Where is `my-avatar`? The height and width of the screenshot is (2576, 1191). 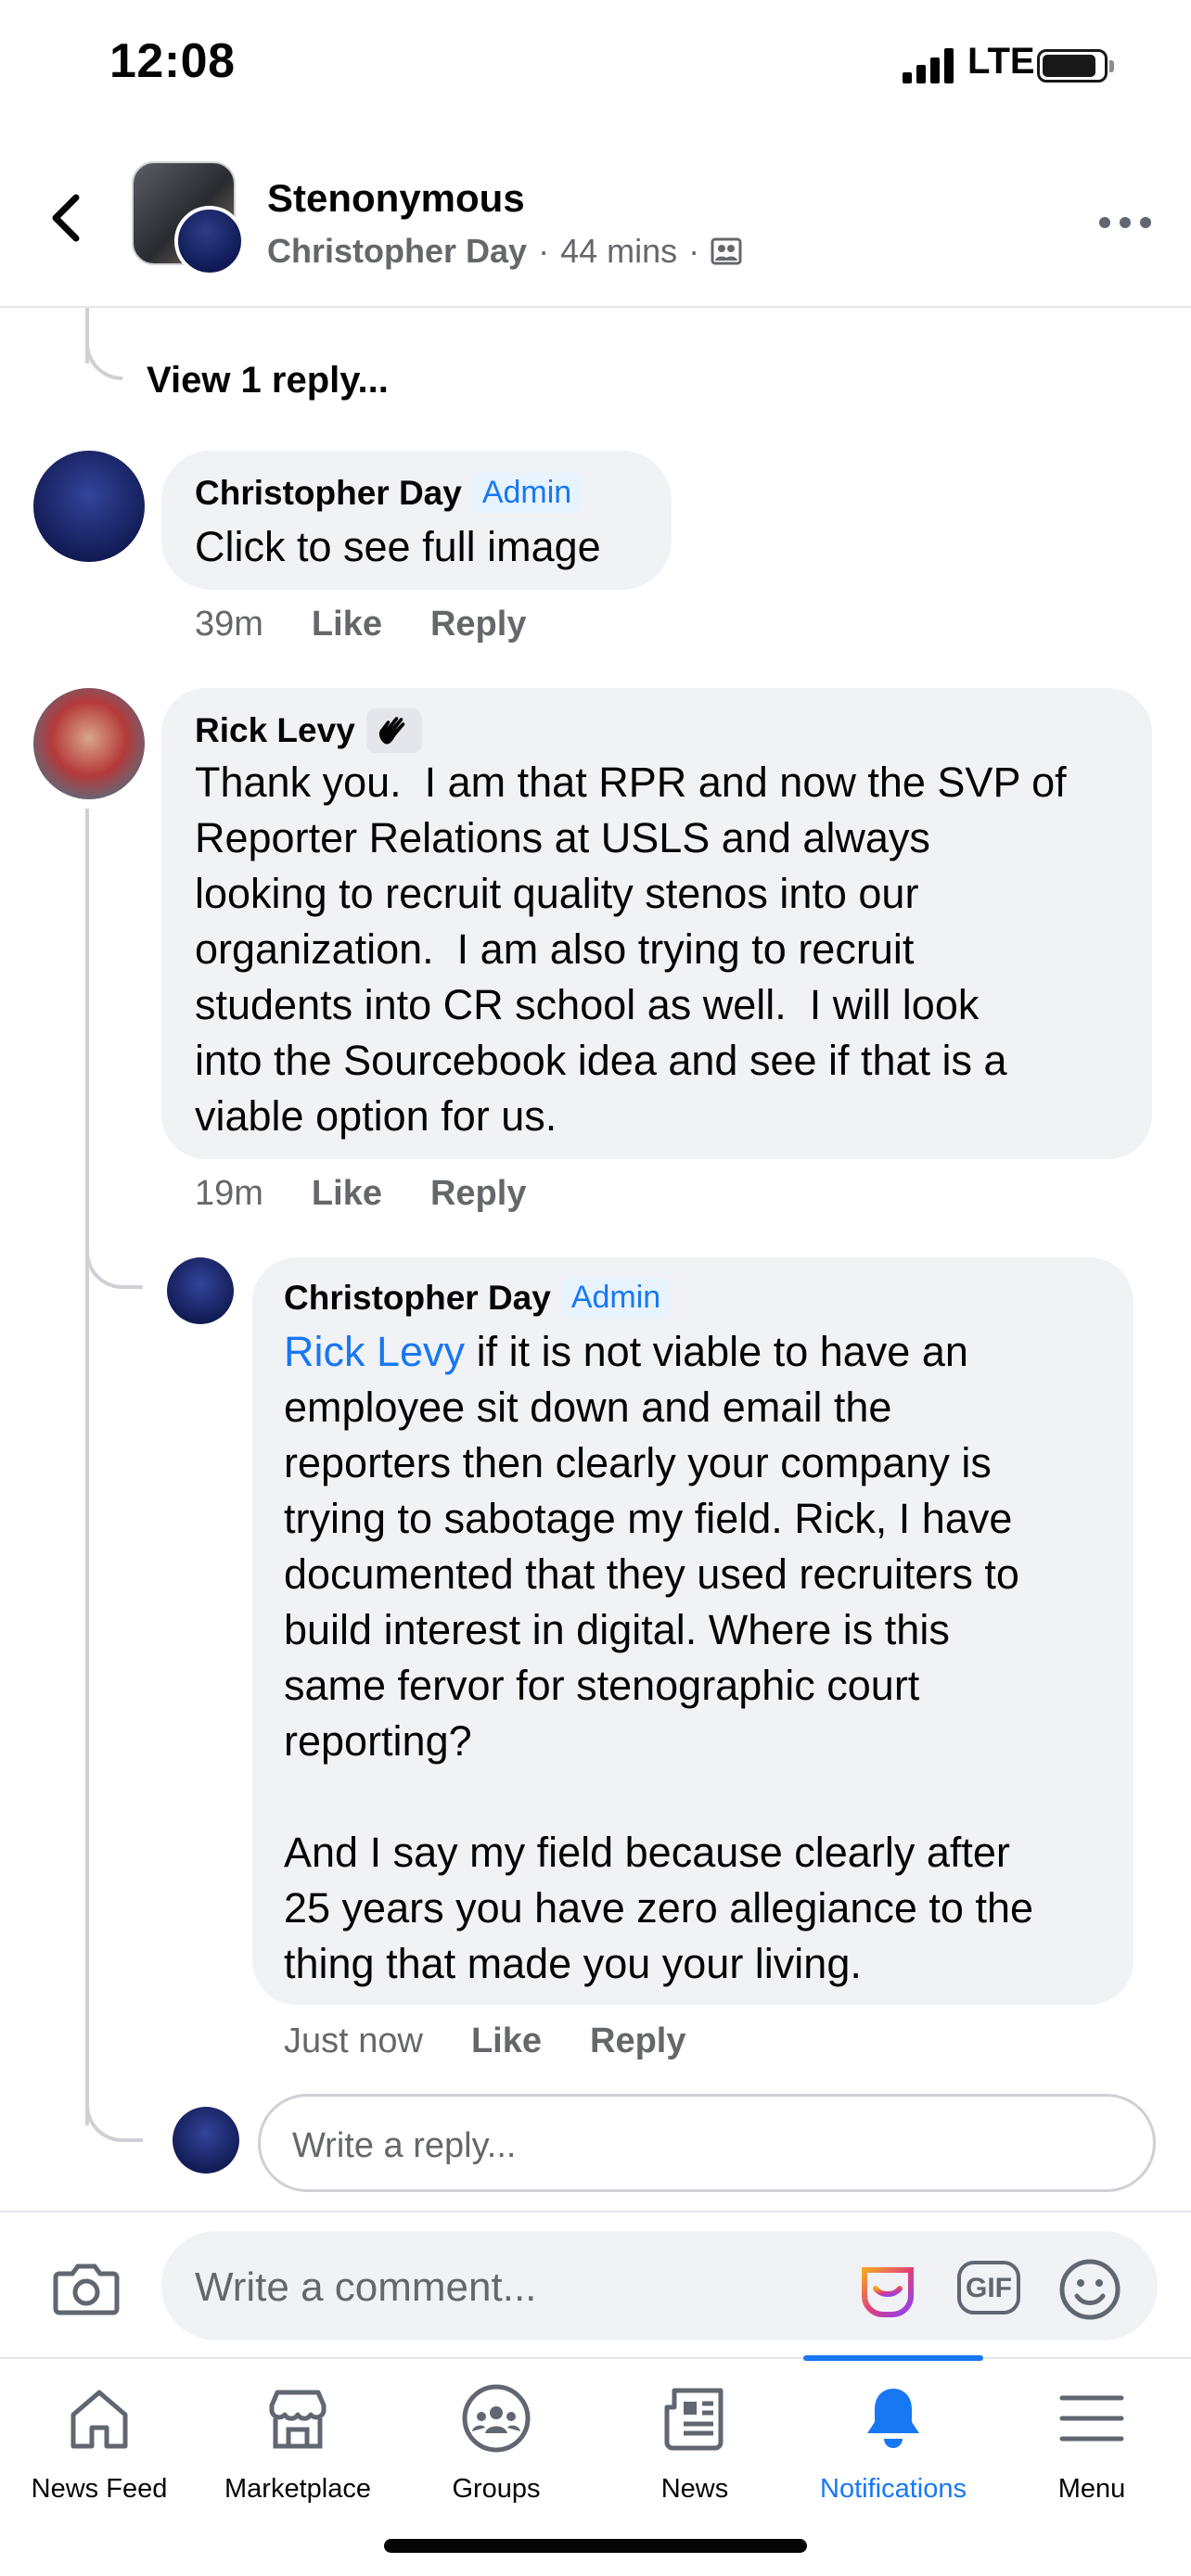 my-avatar is located at coordinates (206, 2140).